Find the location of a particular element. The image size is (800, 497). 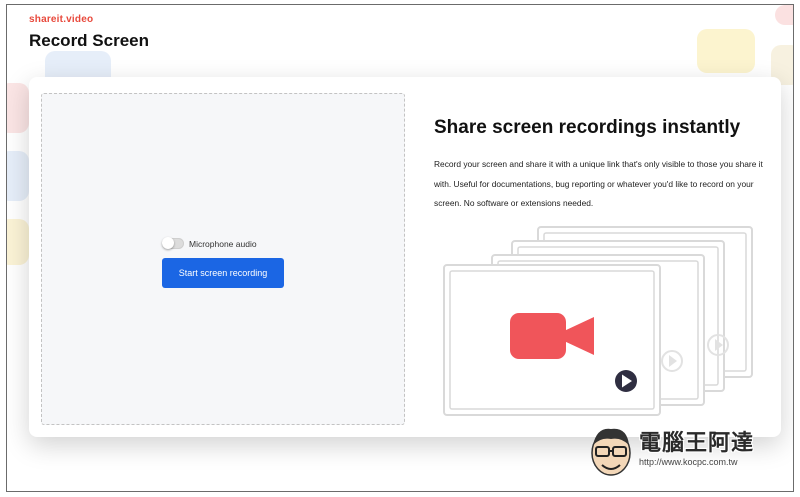

microphone-option: Microphone audio is located at coordinates (209, 243).